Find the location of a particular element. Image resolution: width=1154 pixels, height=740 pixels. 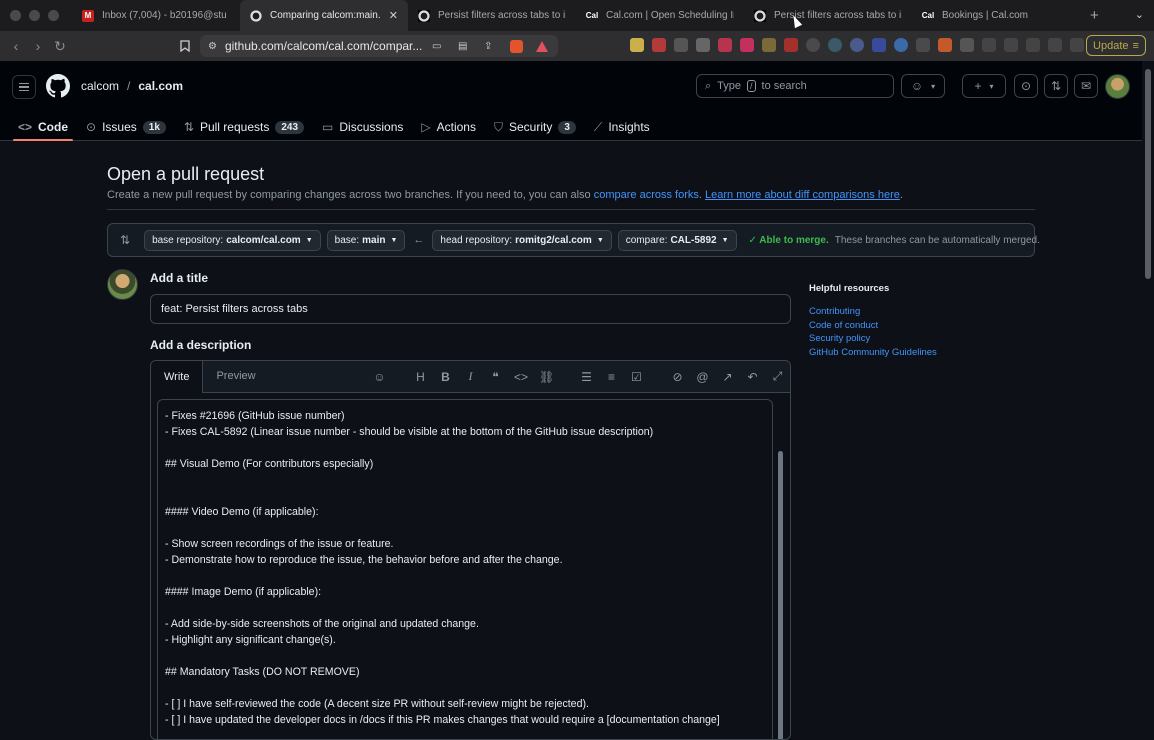

fullscreen-icon: ⤢ is located at coordinates (777, 376).